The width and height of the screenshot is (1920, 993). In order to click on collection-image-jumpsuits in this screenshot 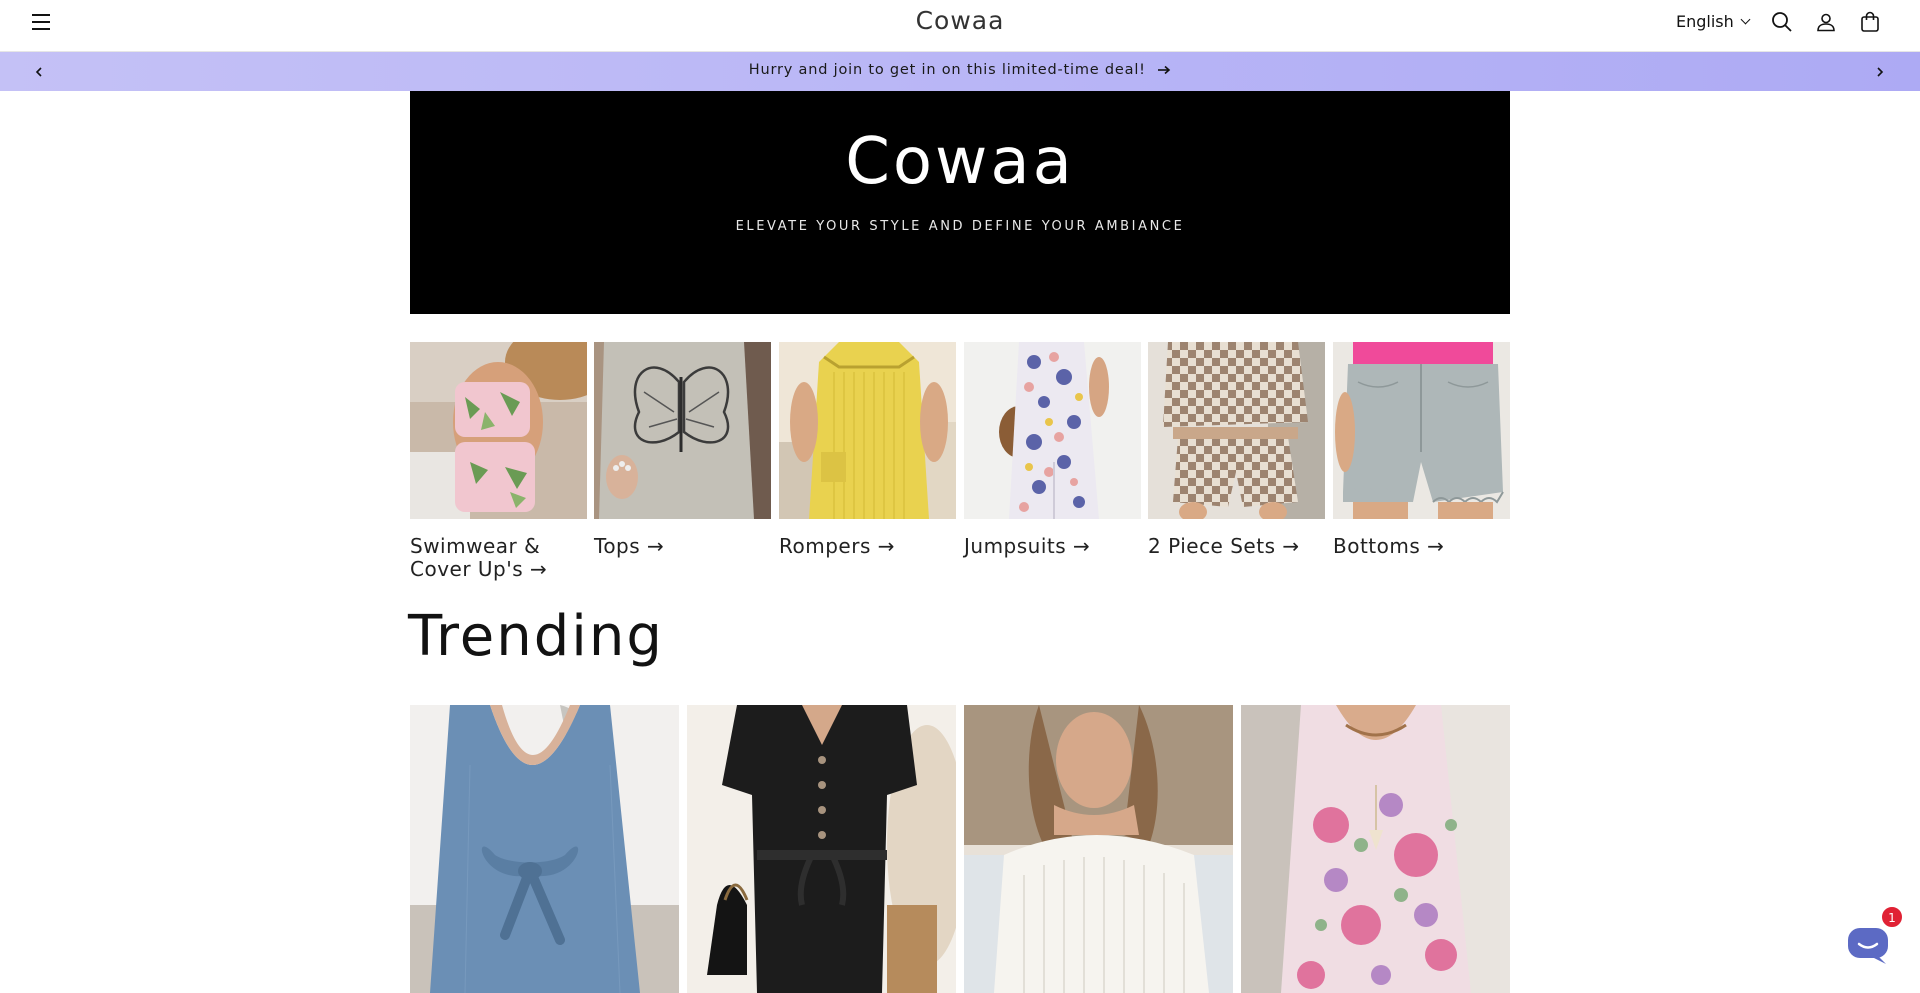, I will do `click(1052, 430)`.